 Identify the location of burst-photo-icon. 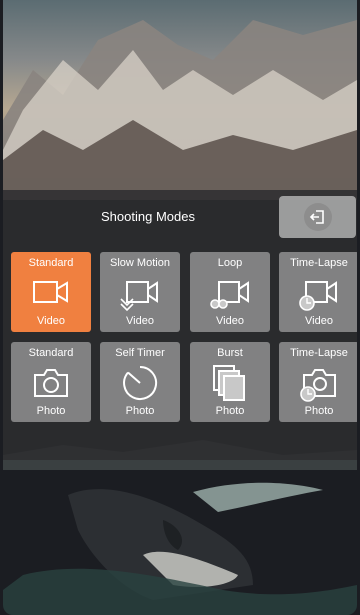
(229, 383).